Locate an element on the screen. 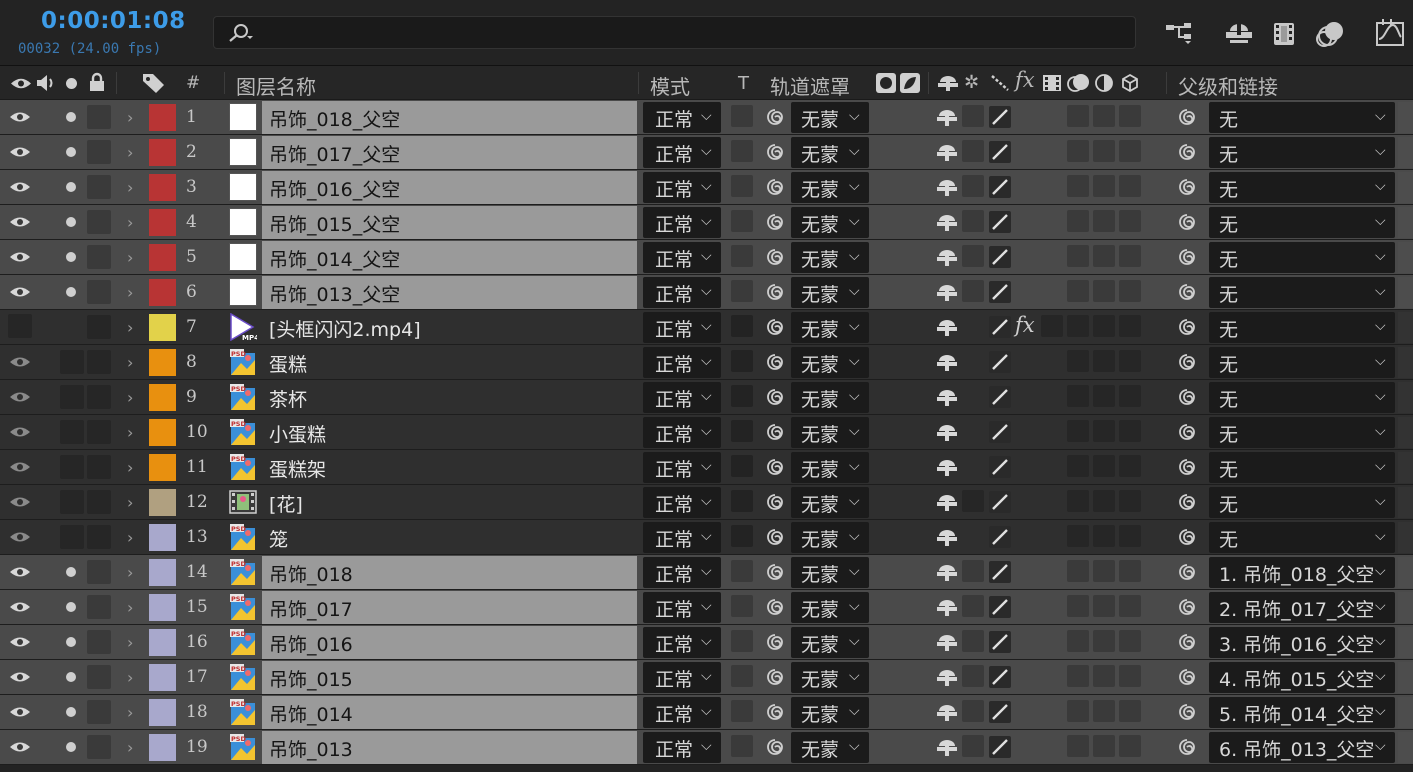 The width and height of the screenshot is (1413, 772). layer-name: 吊饰_015 is located at coordinates (311, 678).